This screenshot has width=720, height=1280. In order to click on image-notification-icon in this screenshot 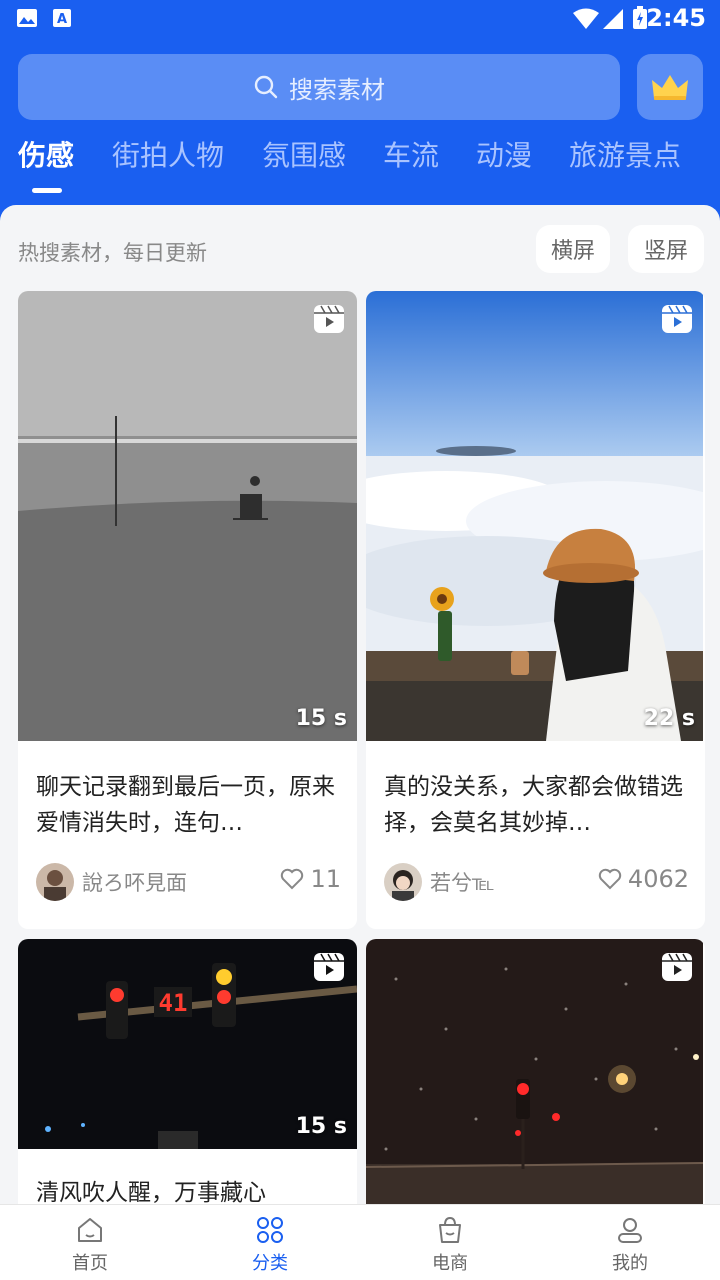, I will do `click(27, 18)`.